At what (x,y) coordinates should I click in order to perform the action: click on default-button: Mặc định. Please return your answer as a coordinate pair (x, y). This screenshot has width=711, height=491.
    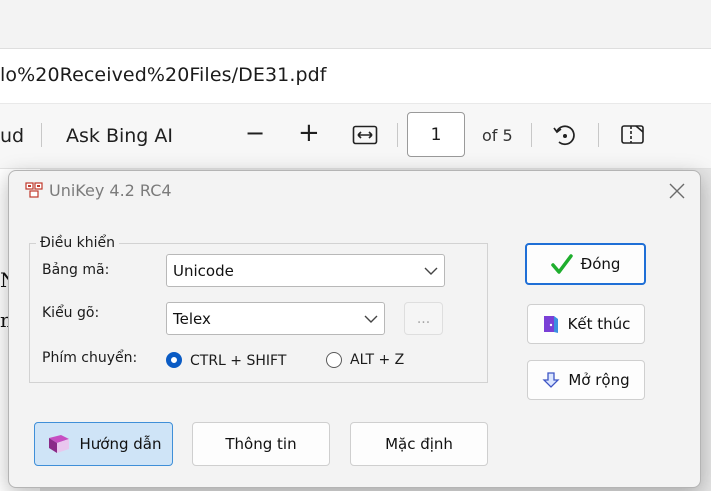
    Looking at the image, I should click on (419, 444).